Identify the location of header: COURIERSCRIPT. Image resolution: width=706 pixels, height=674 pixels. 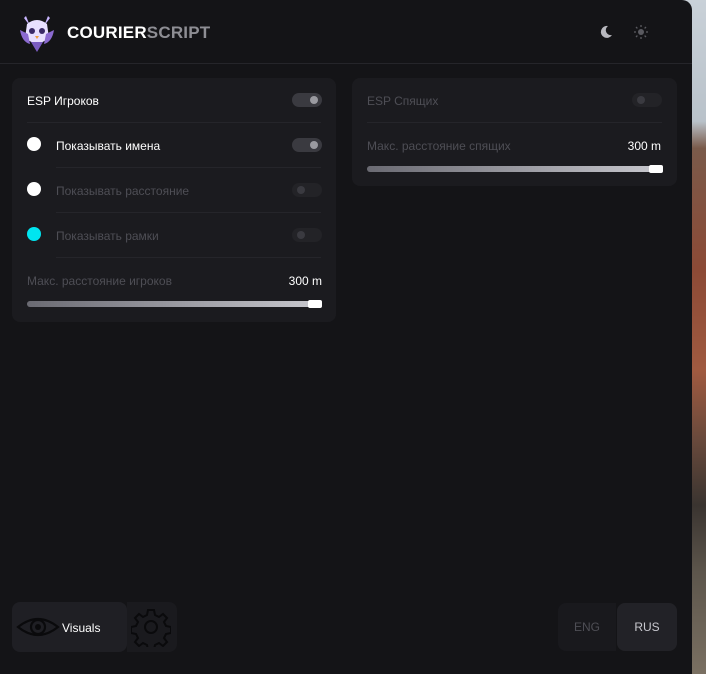
(346, 32).